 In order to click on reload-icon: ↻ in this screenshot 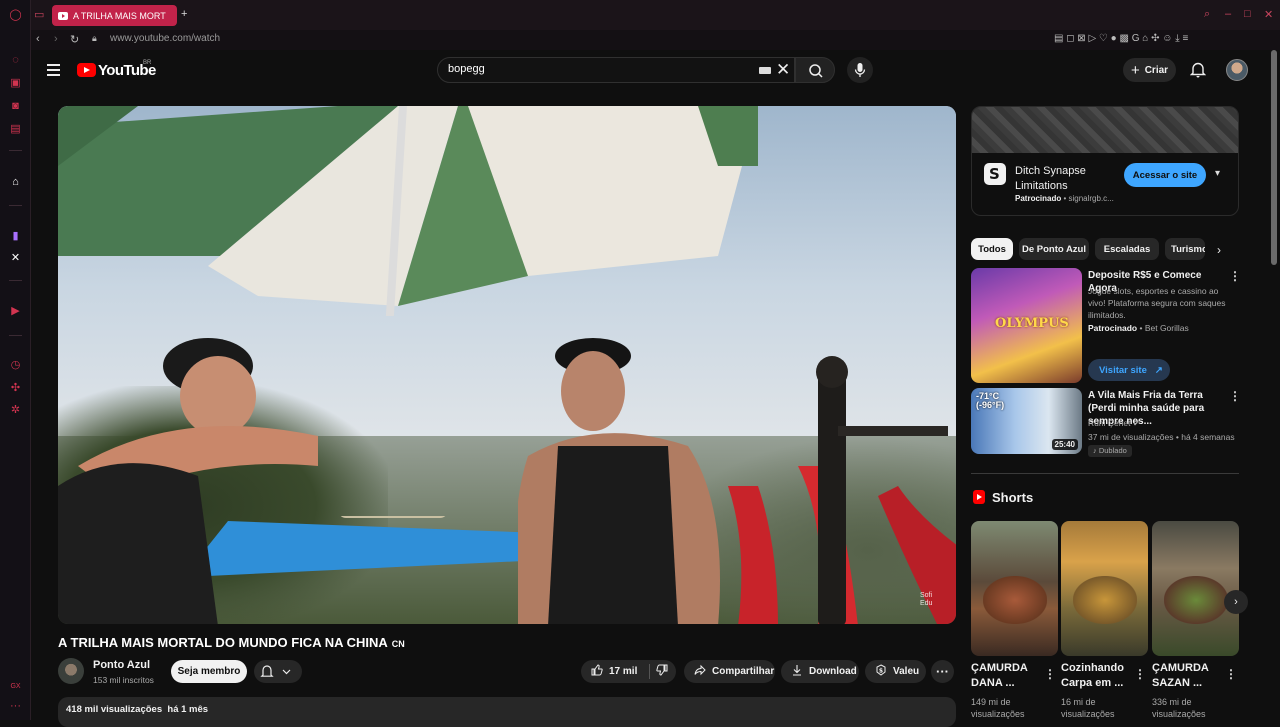, I will do `click(74, 39)`.